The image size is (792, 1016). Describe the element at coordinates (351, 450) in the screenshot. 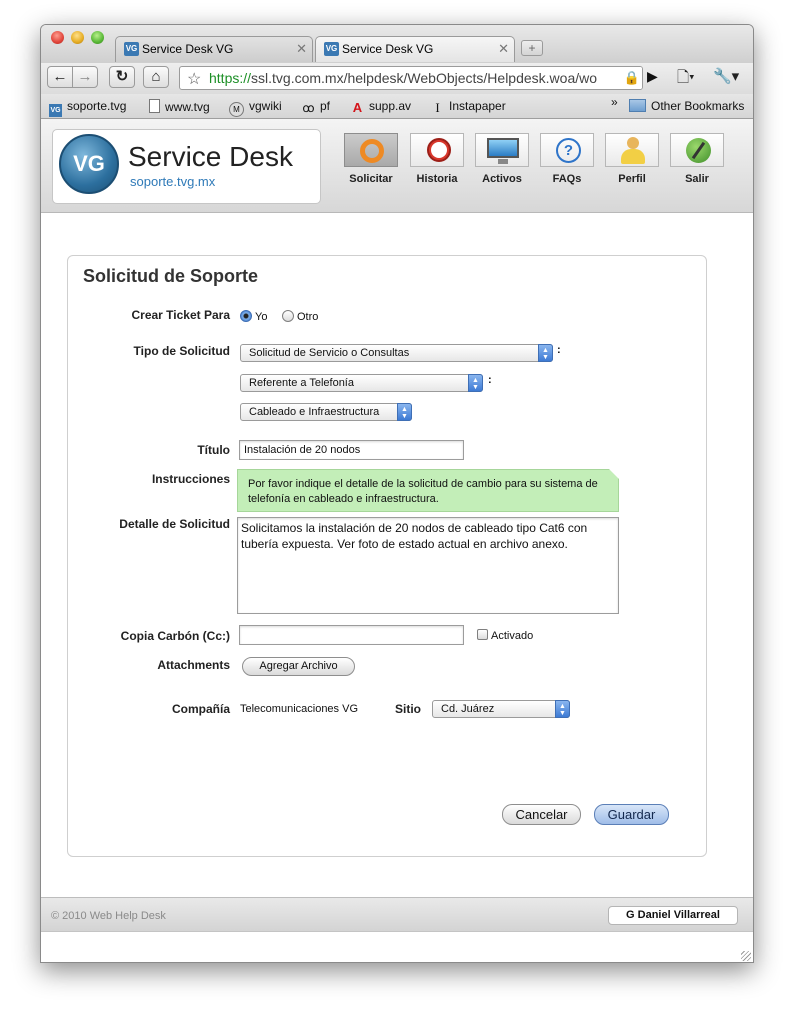

I see `titulo-input: Instalación de 20 nodos` at that location.